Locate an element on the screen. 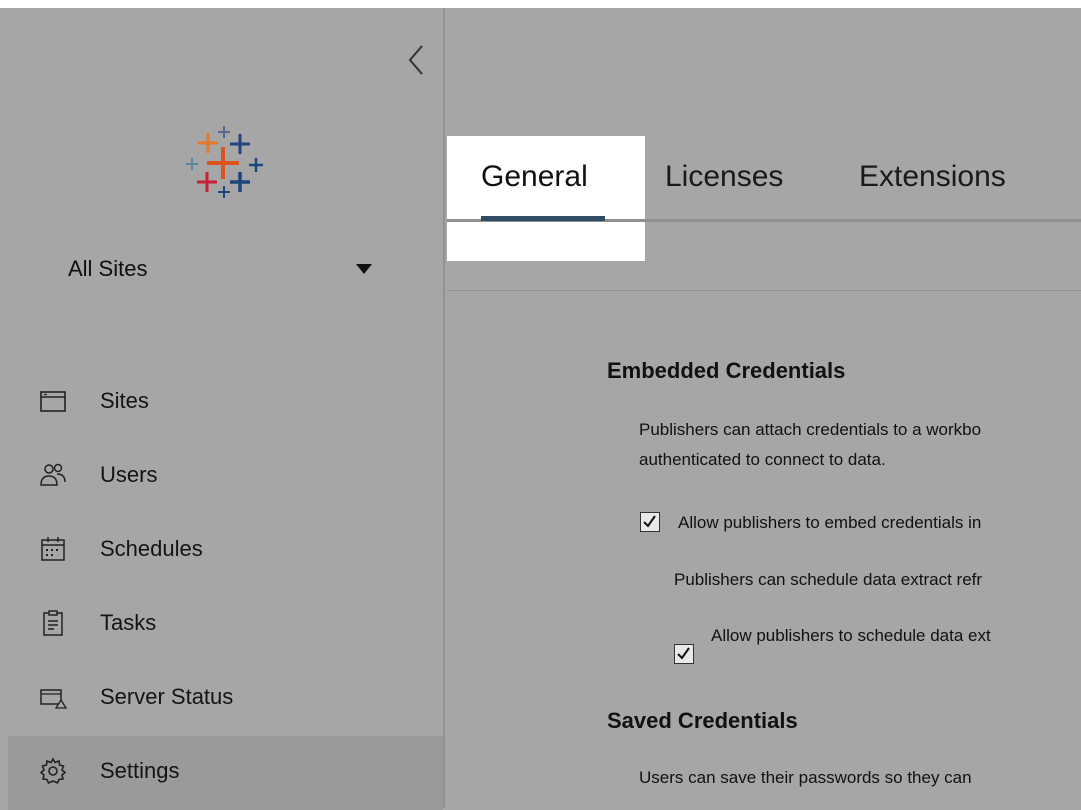 This screenshot has height=810, width=1081. top-strip is located at coordinates (540, 4).